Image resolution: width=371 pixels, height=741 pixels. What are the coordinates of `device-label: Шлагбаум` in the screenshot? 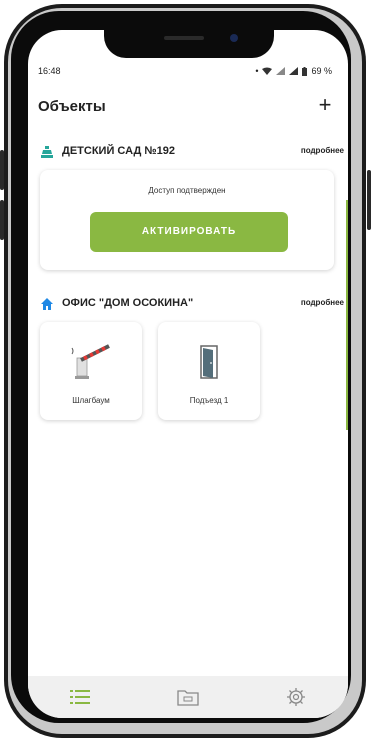 It's located at (91, 400).